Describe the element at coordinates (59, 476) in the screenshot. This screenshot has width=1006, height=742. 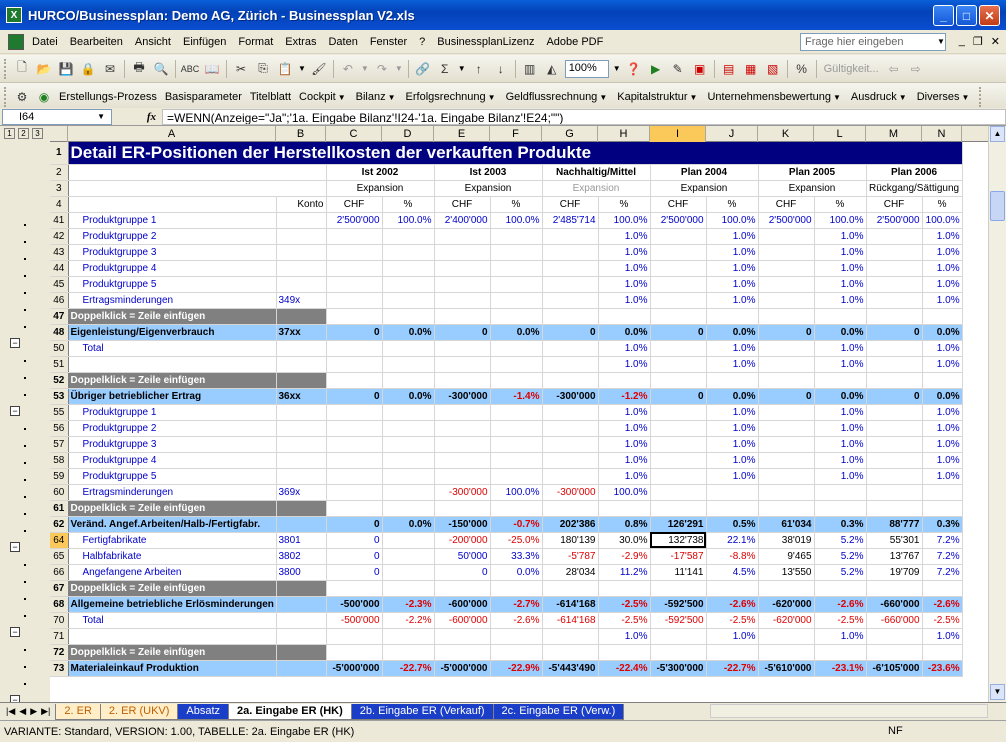
I see `row-header: 59` at that location.